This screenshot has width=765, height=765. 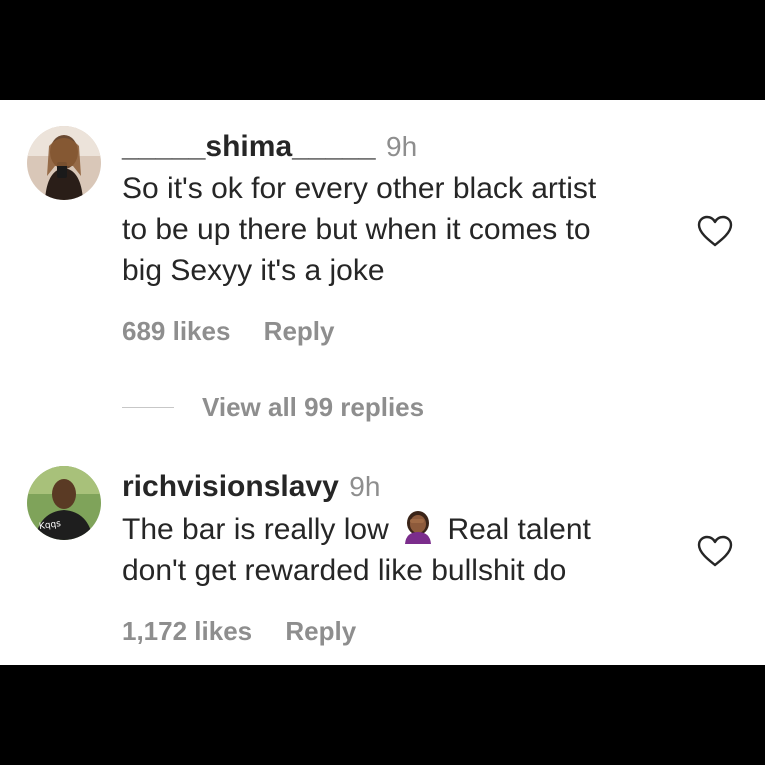 I want to click on comment-line: So it's ok for every other black artist, so click(x=359, y=188).